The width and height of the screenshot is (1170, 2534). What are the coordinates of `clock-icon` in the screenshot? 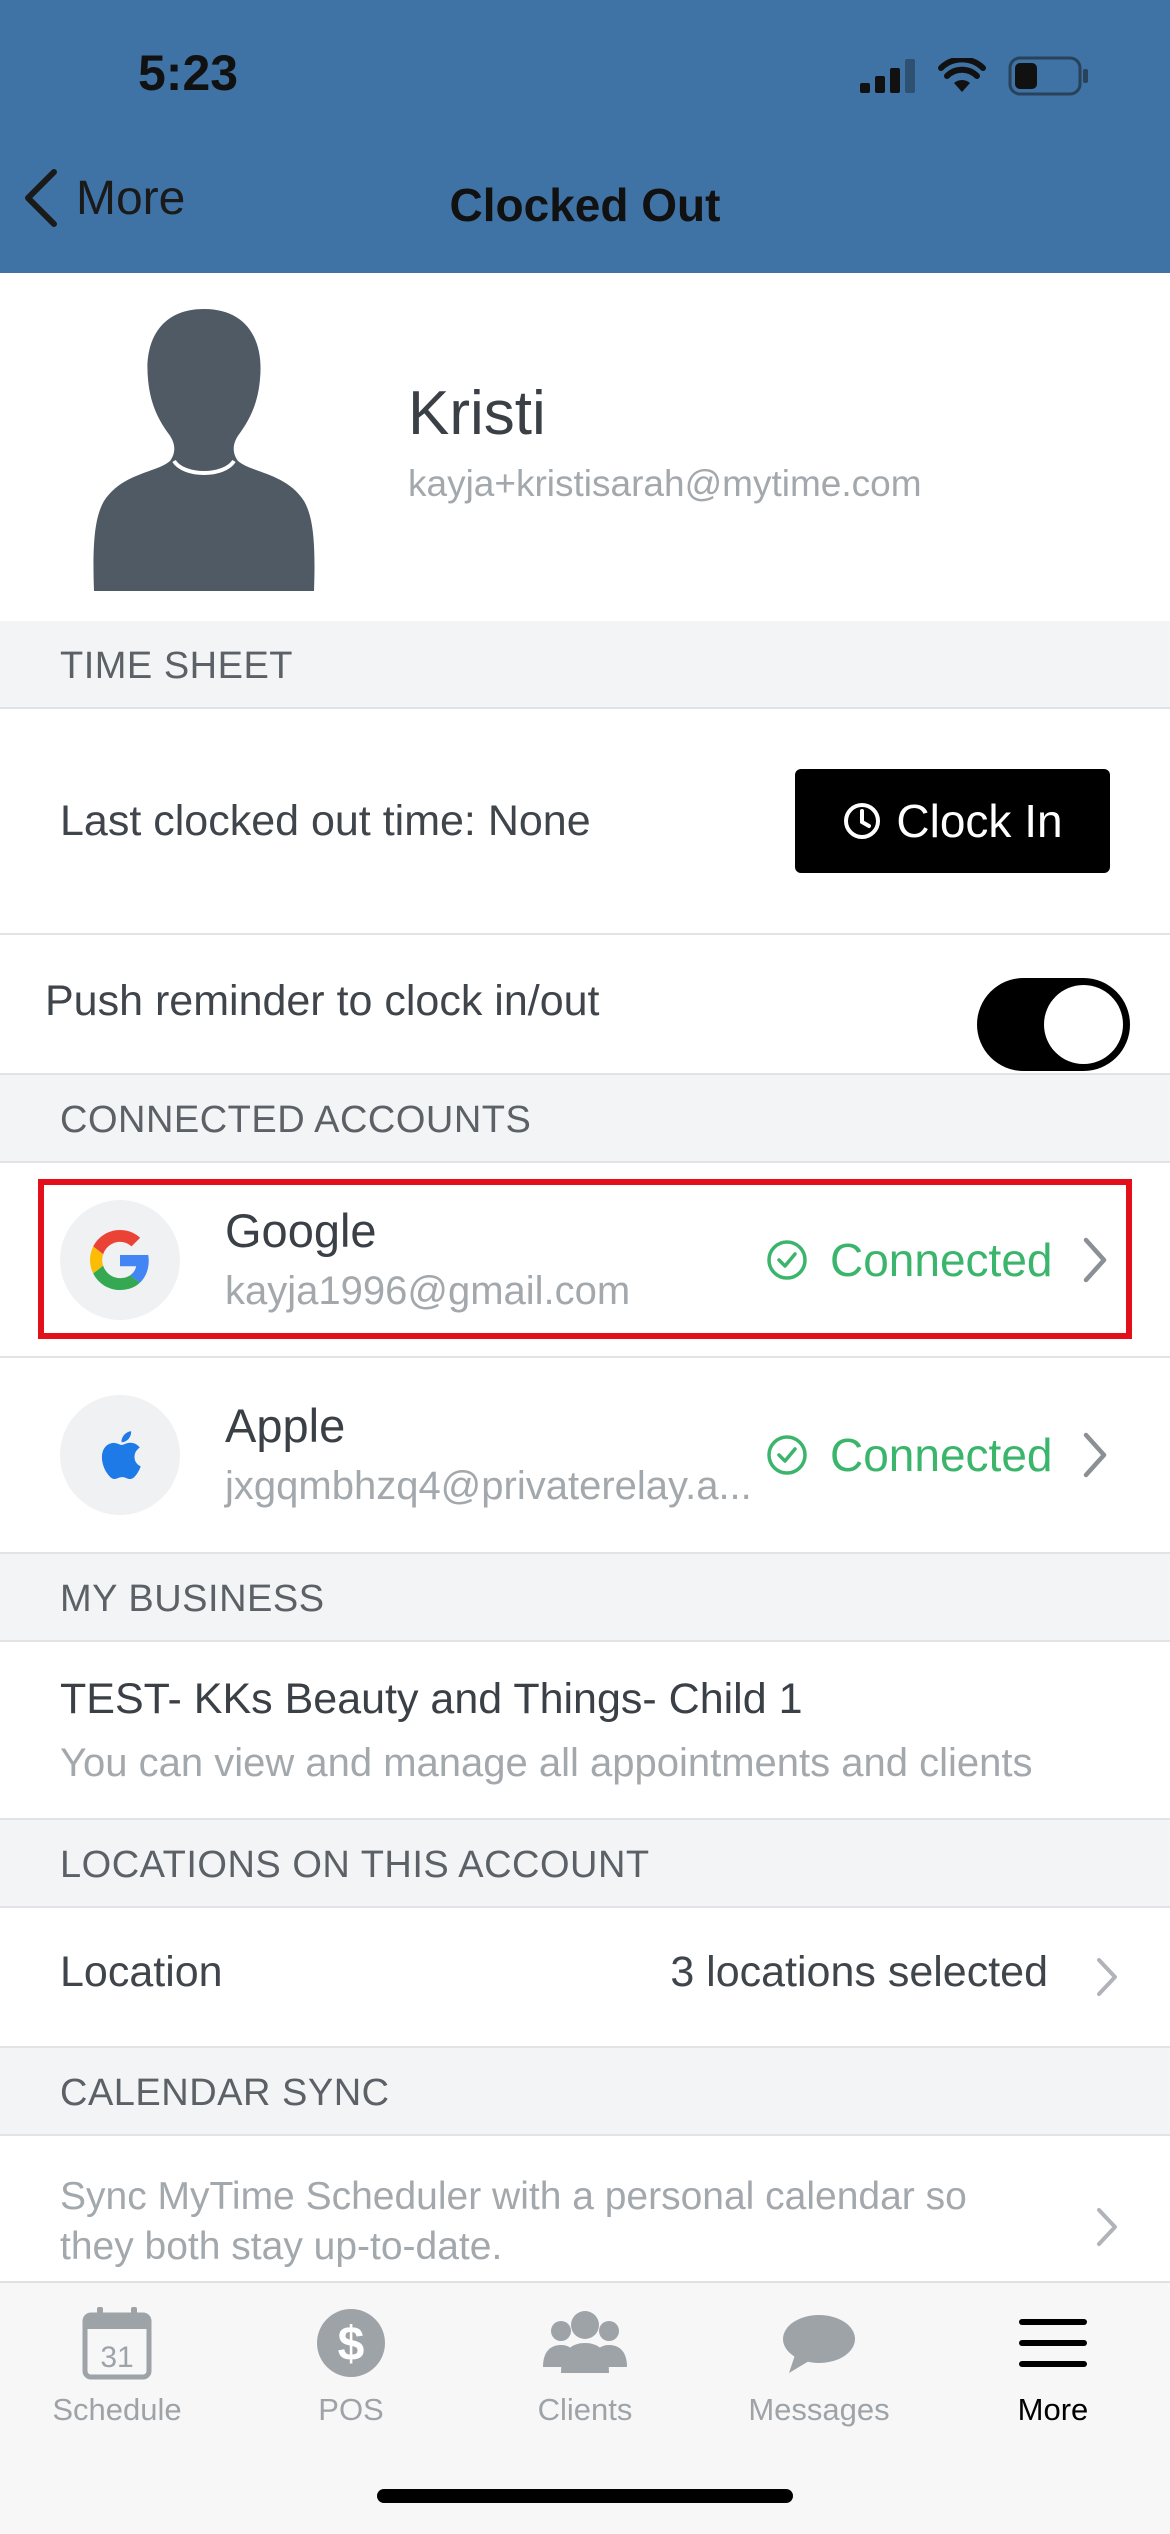 It's located at (862, 821).